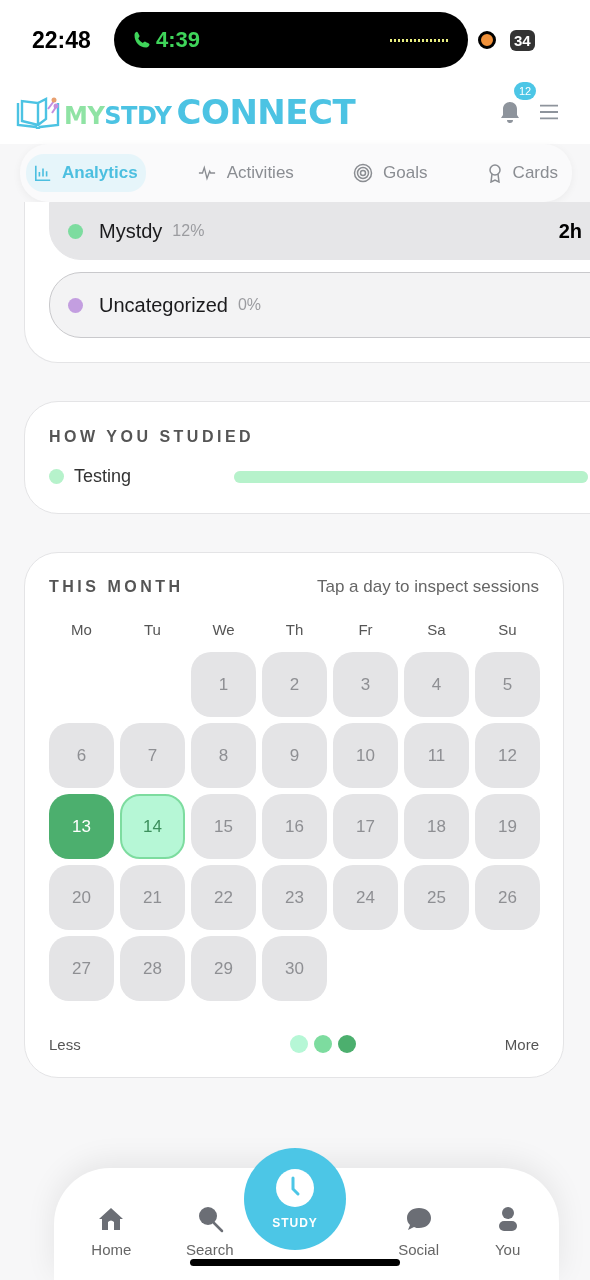 This screenshot has height=1280, width=590. Describe the element at coordinates (390, 173) in the screenshot. I see `tab: Goals` at that location.